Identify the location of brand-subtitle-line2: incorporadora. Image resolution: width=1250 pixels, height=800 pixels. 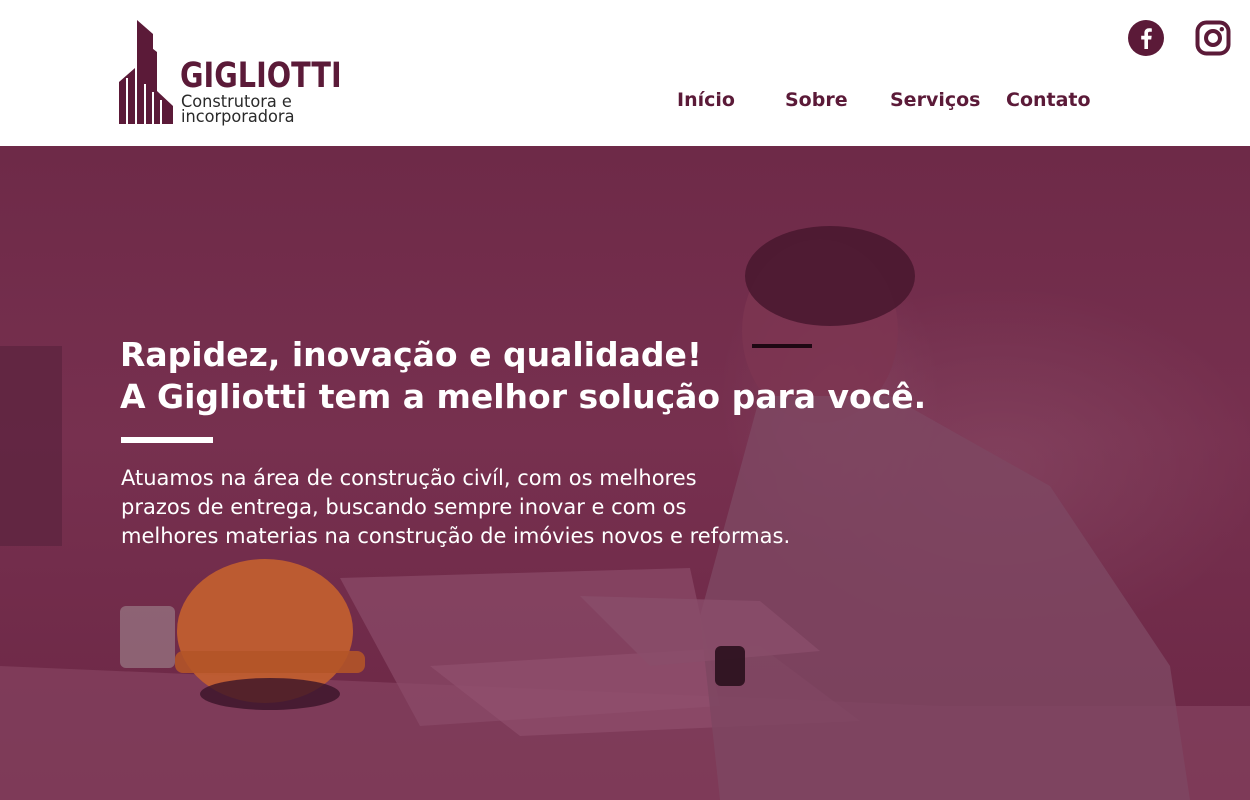
(238, 117).